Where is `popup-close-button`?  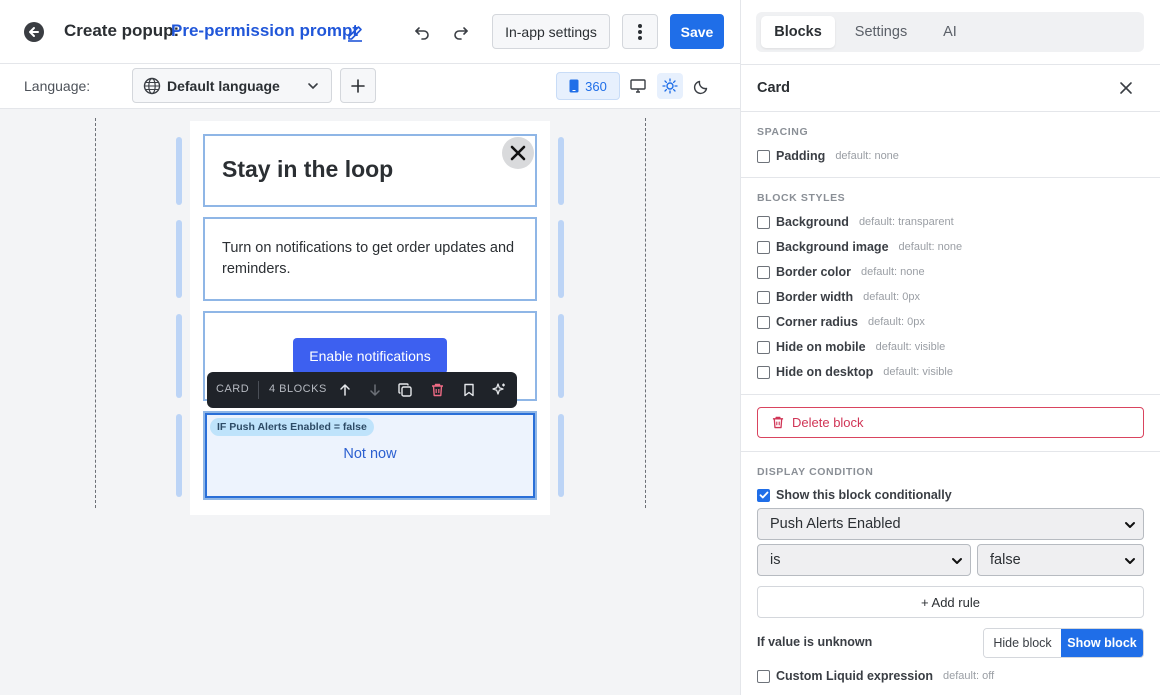 popup-close-button is located at coordinates (518, 153).